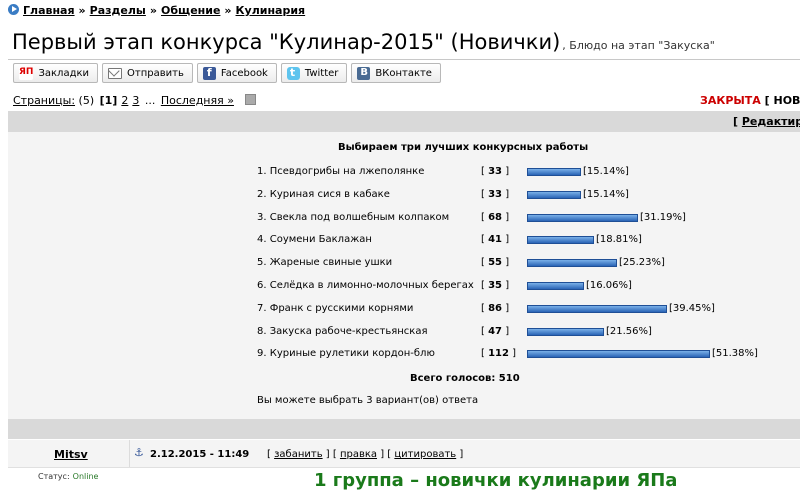  I want to click on poll-option-votes: [ 68 ], so click(495, 217).